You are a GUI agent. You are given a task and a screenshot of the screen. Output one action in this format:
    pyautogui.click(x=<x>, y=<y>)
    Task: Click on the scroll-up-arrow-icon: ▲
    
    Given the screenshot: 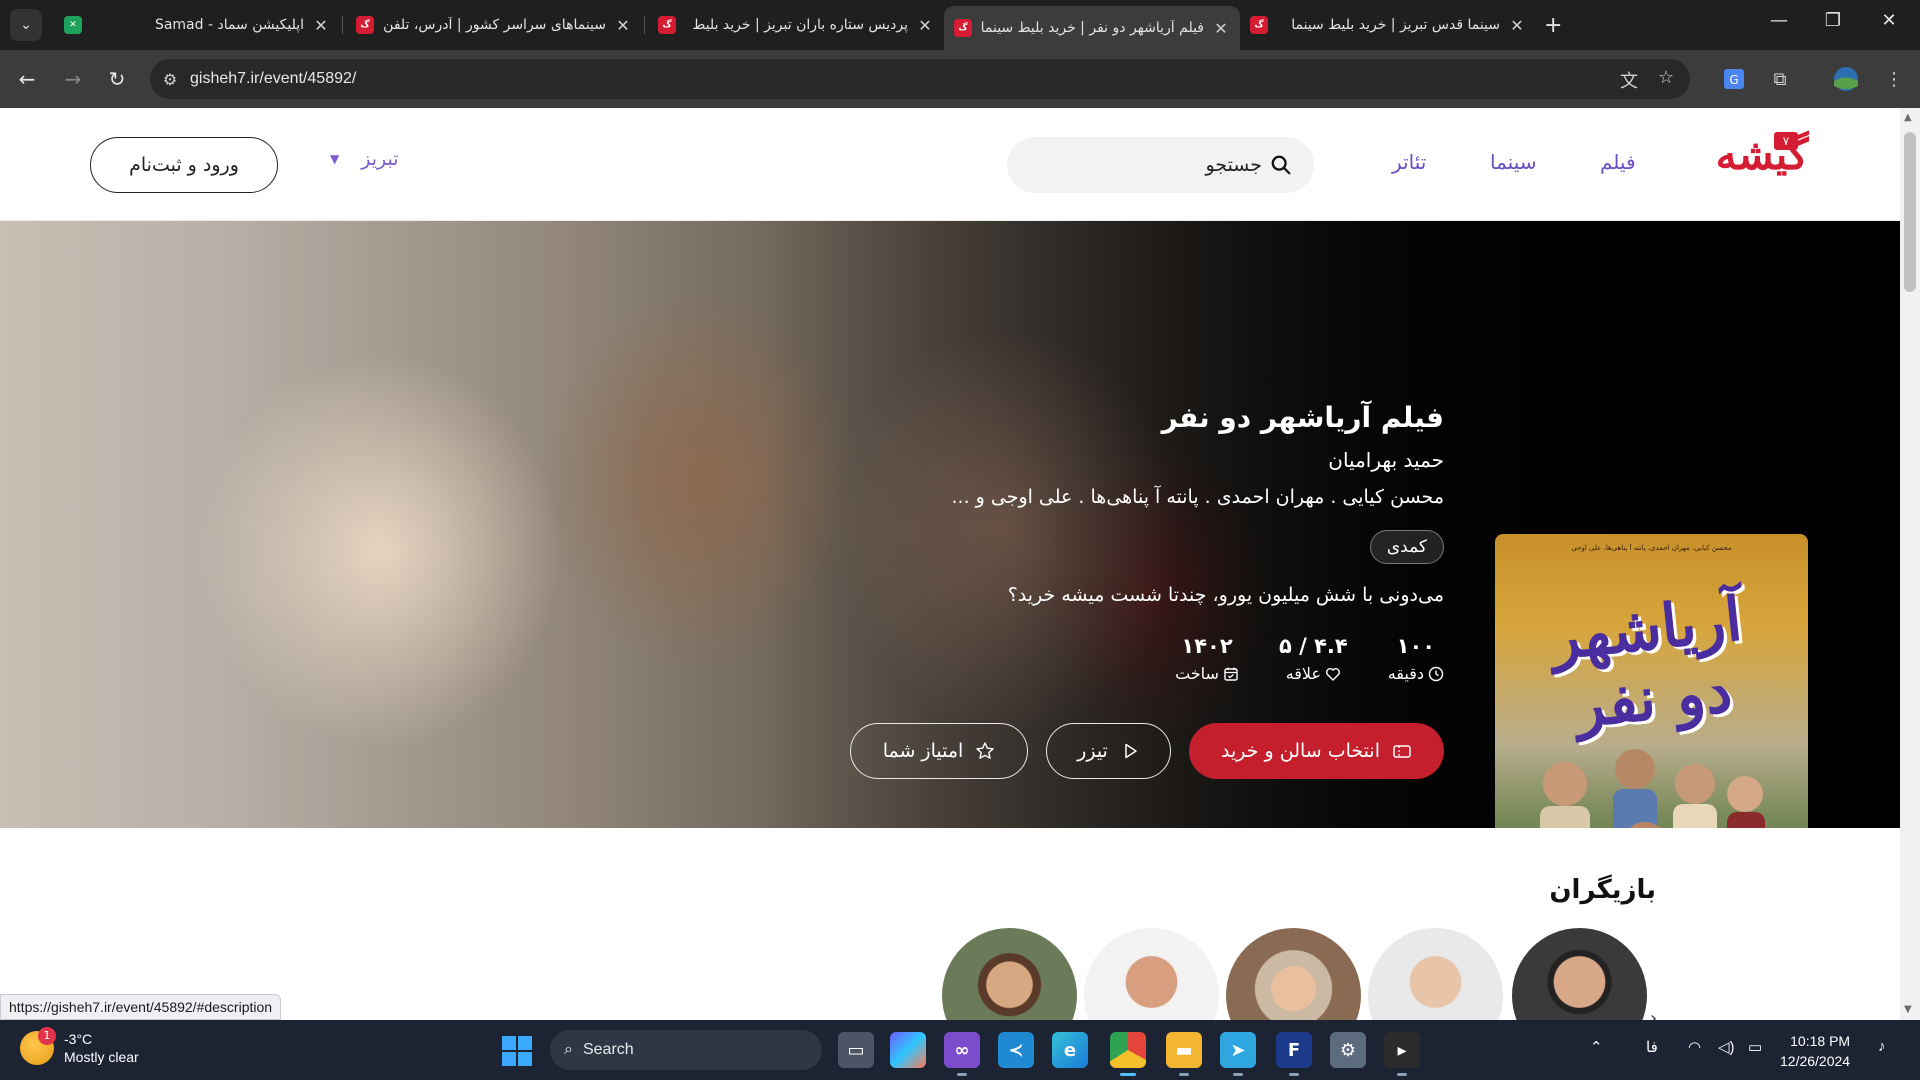 What is the action you would take?
    pyautogui.click(x=1908, y=117)
    